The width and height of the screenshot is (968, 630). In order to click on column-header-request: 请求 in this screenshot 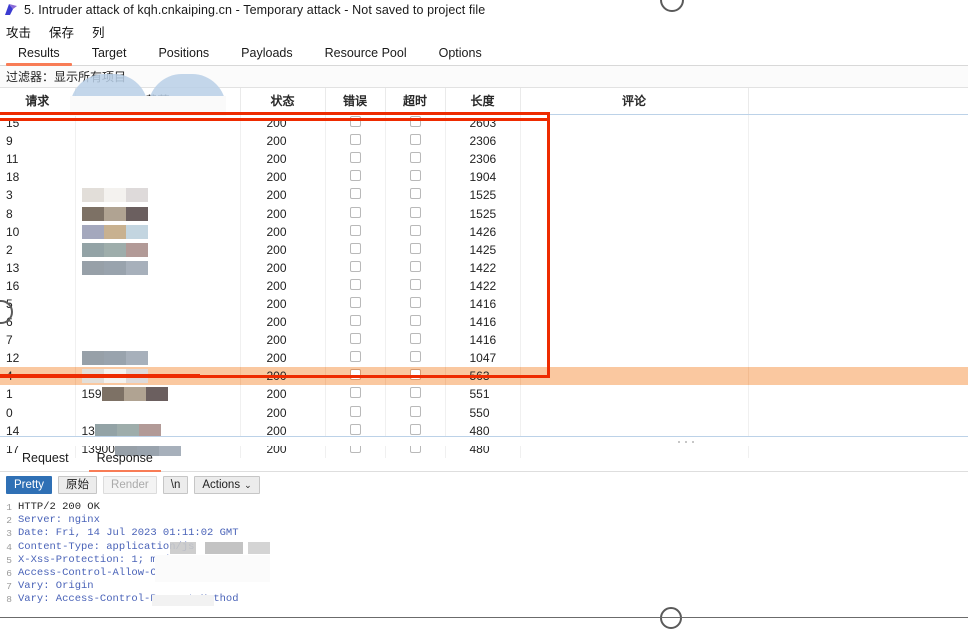, I will do `click(38, 101)`.